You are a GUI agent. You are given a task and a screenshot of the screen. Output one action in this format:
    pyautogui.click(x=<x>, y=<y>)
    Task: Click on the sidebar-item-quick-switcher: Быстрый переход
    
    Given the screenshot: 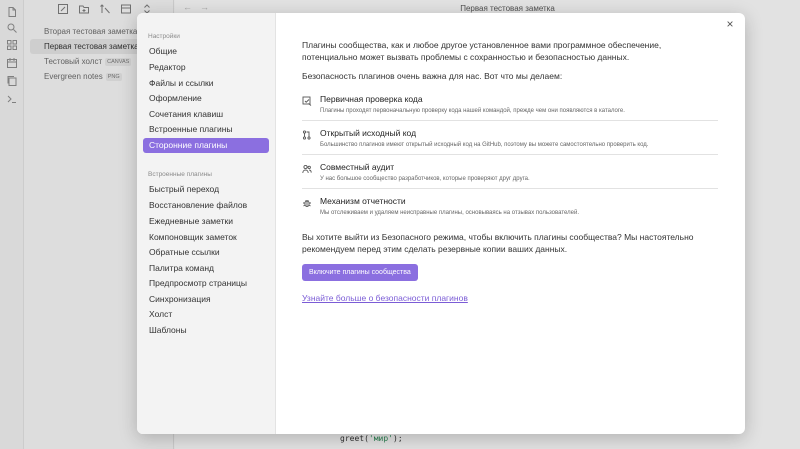 What is the action you would take?
    pyautogui.click(x=206, y=189)
    